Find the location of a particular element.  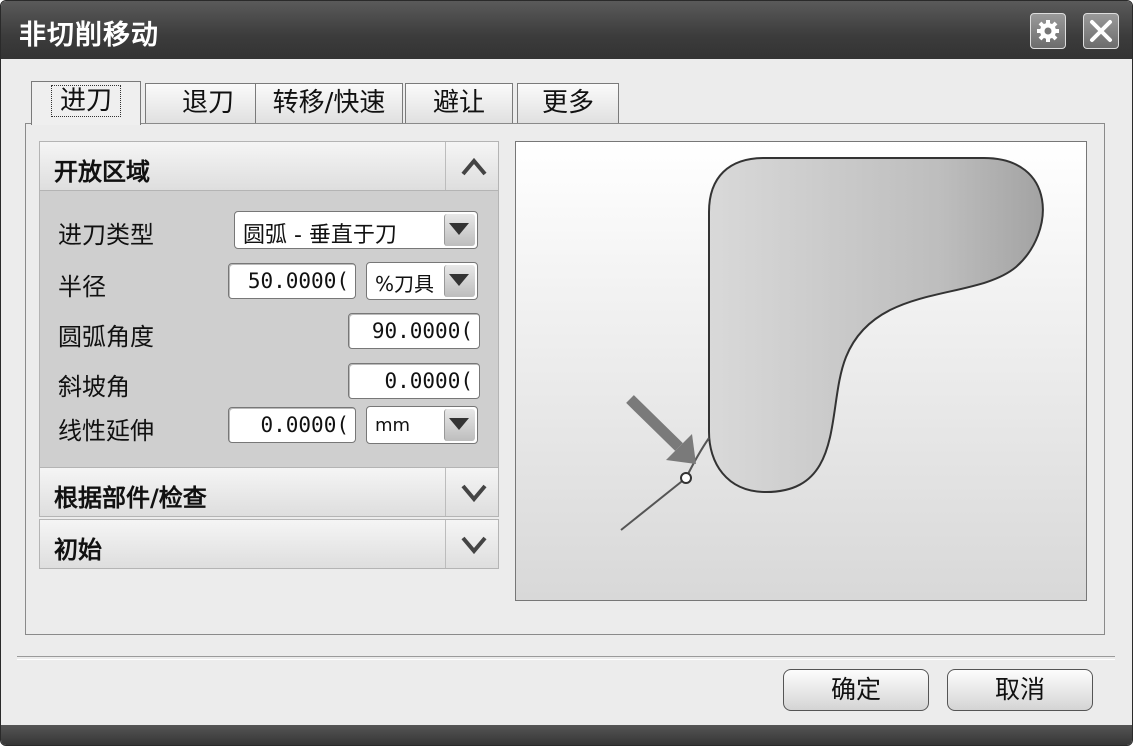

start-point is located at coordinates (686, 478).